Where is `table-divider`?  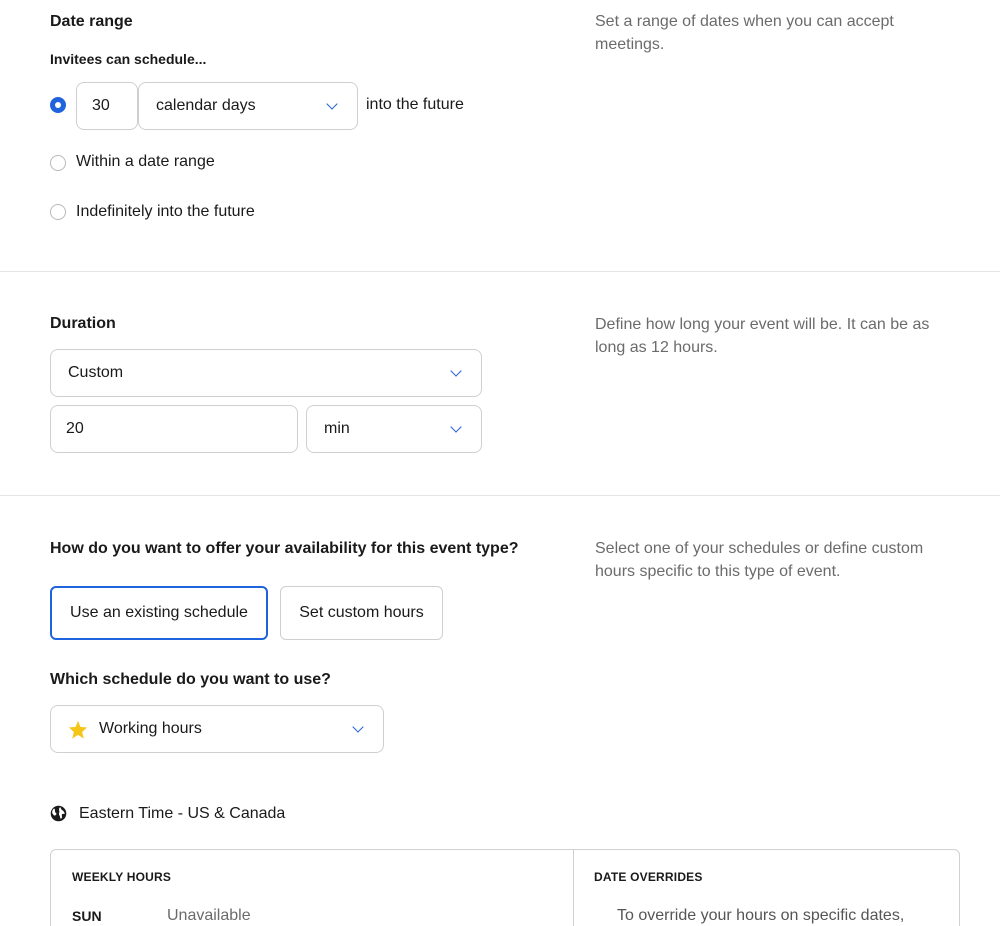
table-divider is located at coordinates (573, 888).